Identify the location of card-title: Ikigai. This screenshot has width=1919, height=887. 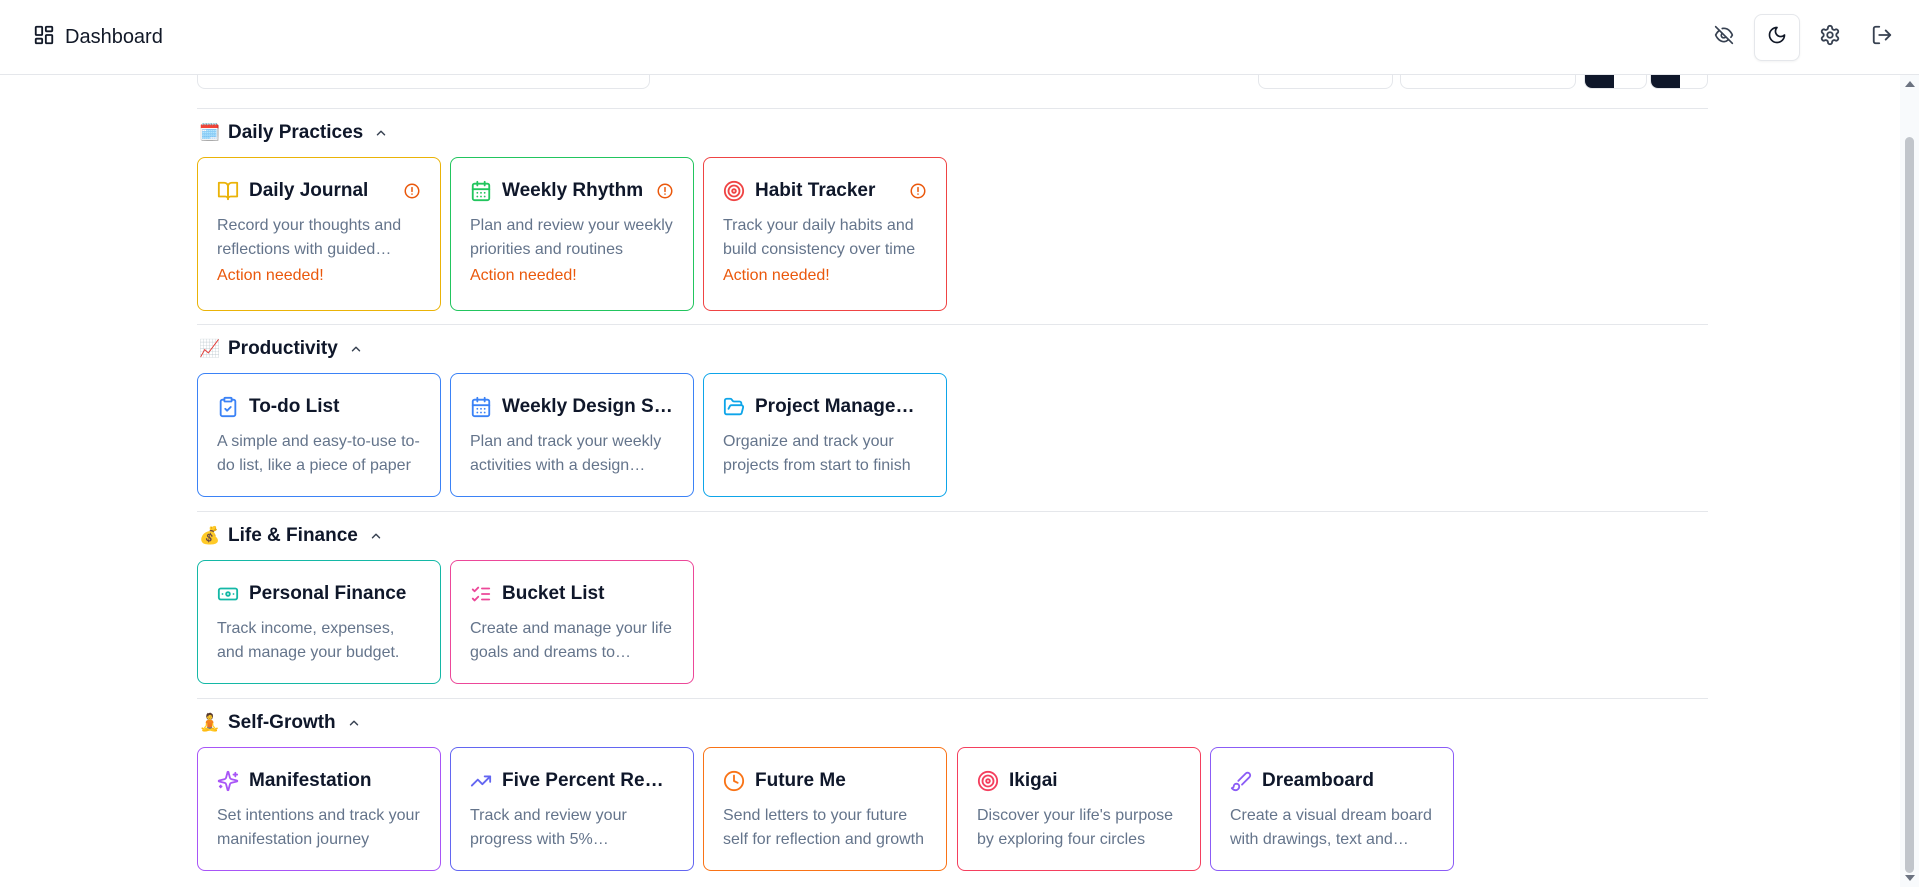
(1033, 780).